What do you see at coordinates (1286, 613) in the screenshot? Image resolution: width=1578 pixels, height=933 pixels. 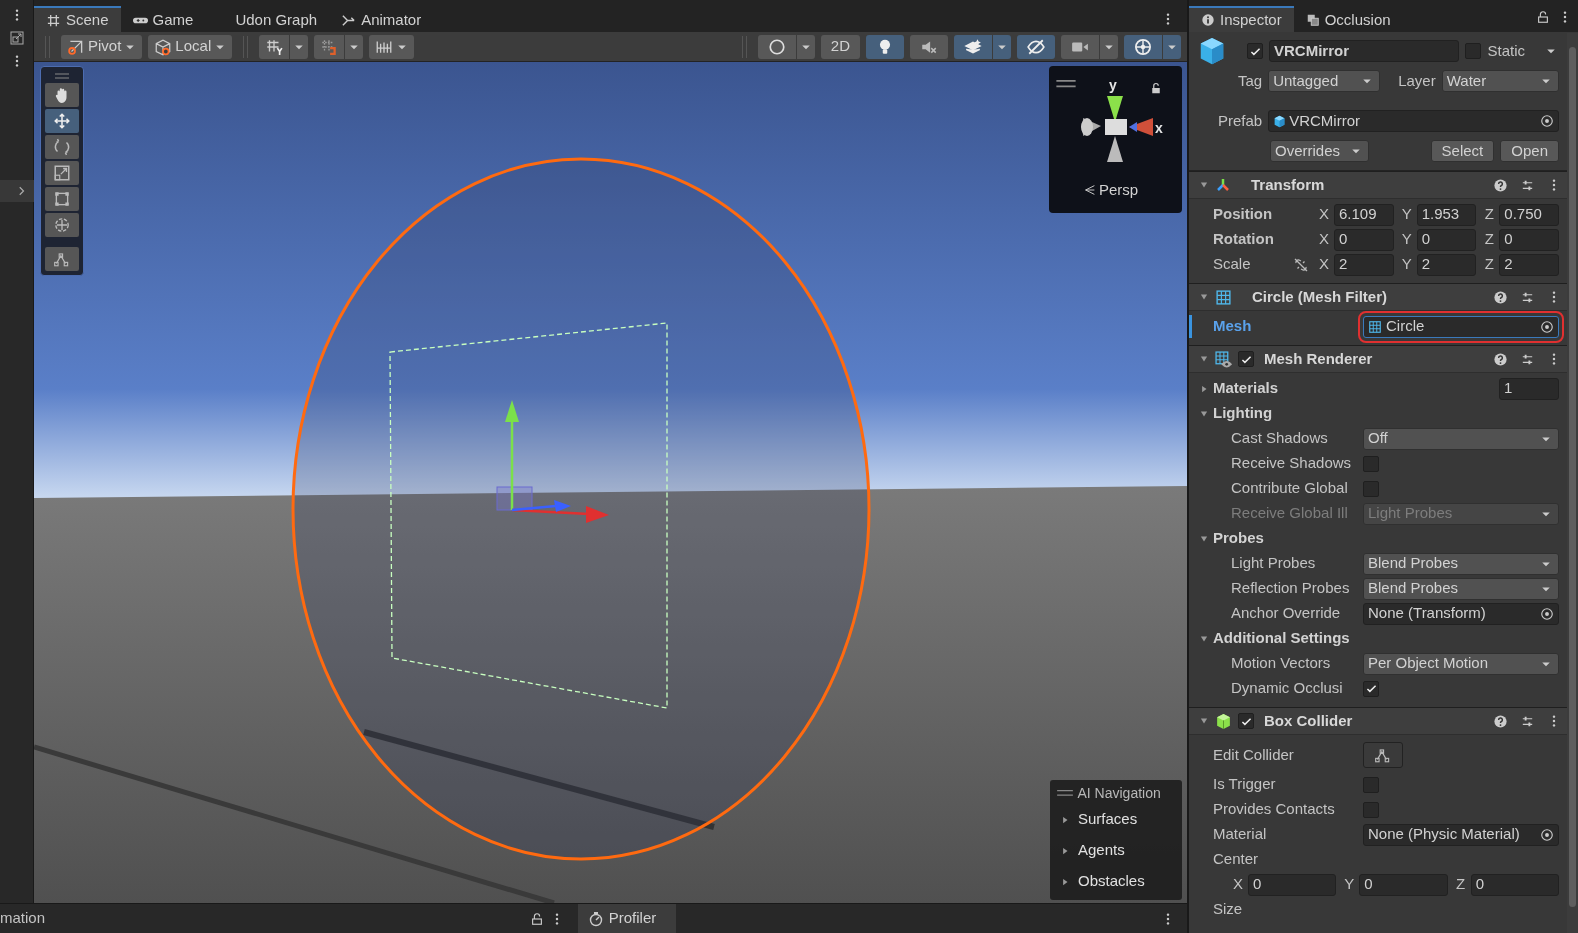 I see `field-label: Anchor Override` at bounding box center [1286, 613].